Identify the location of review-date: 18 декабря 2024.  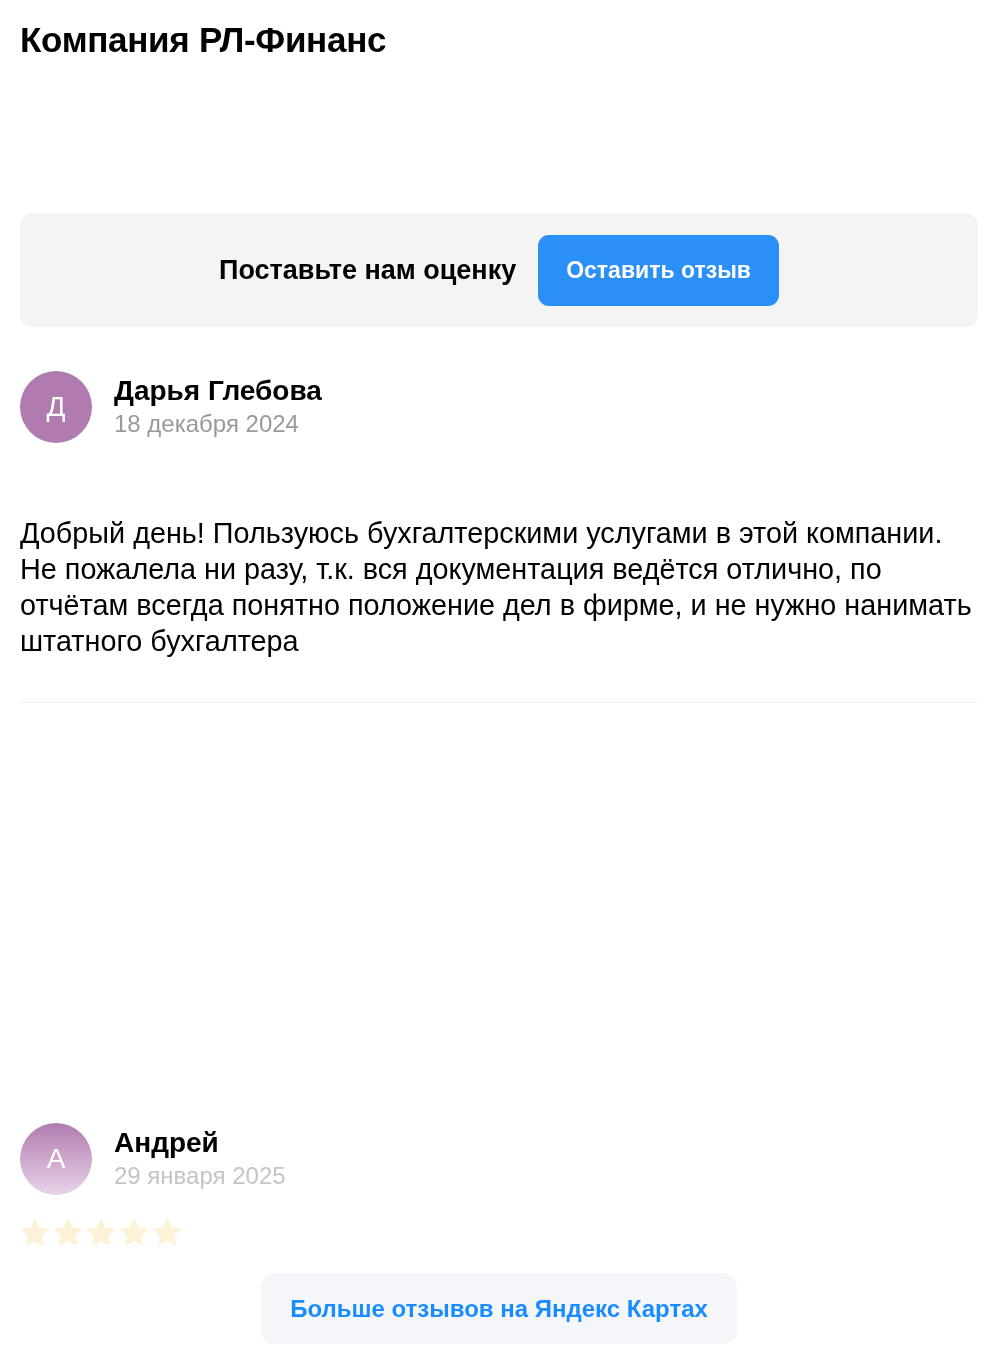
(207, 424).